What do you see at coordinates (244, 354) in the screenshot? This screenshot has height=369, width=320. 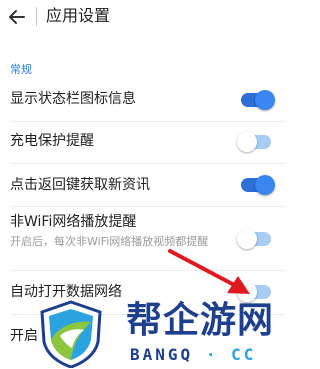 I see `watermark-domain-cc: CC` at bounding box center [244, 354].